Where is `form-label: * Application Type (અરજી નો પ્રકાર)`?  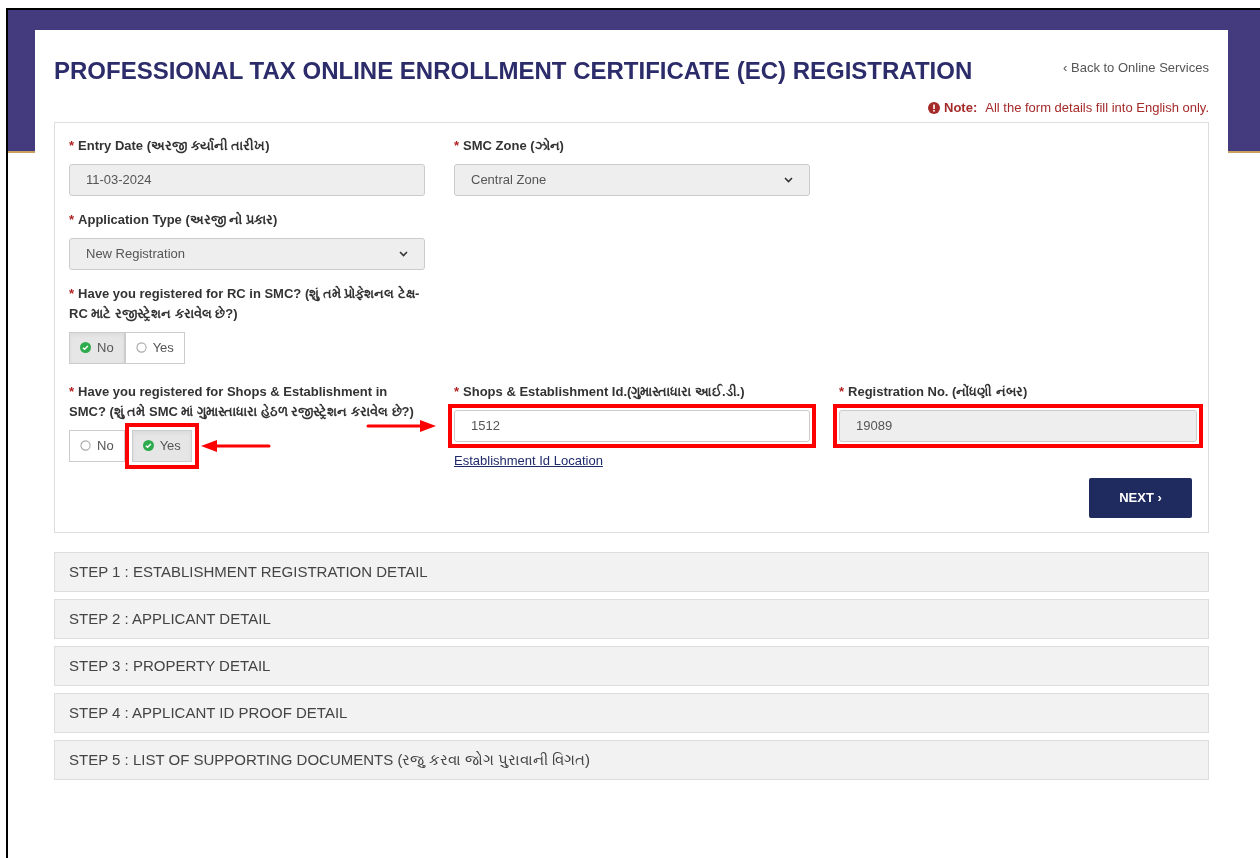
form-label: * Application Type (અરજી નો પ્રકાર) is located at coordinates (173, 219).